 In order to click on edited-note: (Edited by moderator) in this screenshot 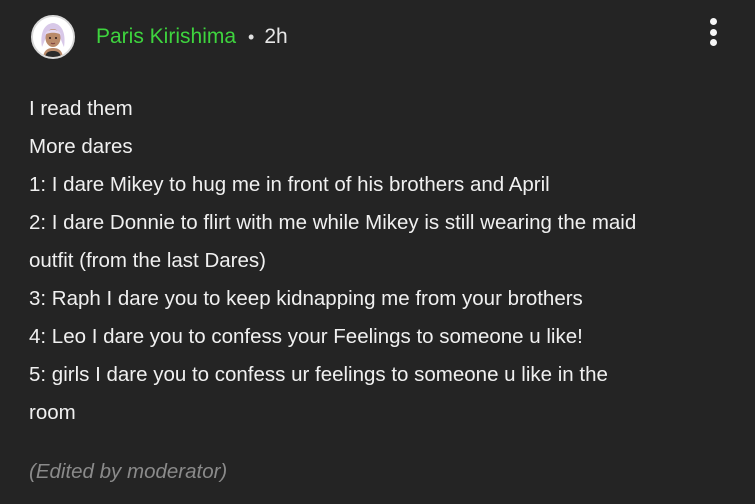, I will do `click(128, 471)`.